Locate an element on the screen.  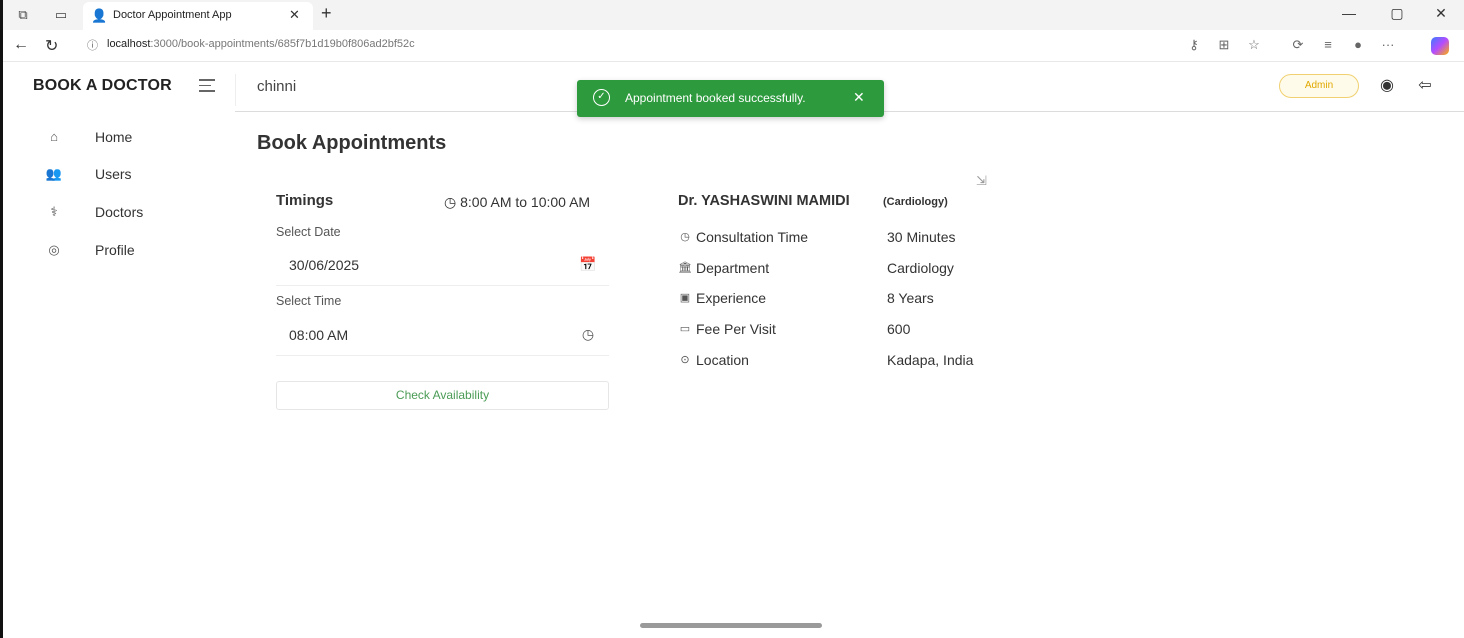
info-key: Experience is located at coordinates (731, 298).